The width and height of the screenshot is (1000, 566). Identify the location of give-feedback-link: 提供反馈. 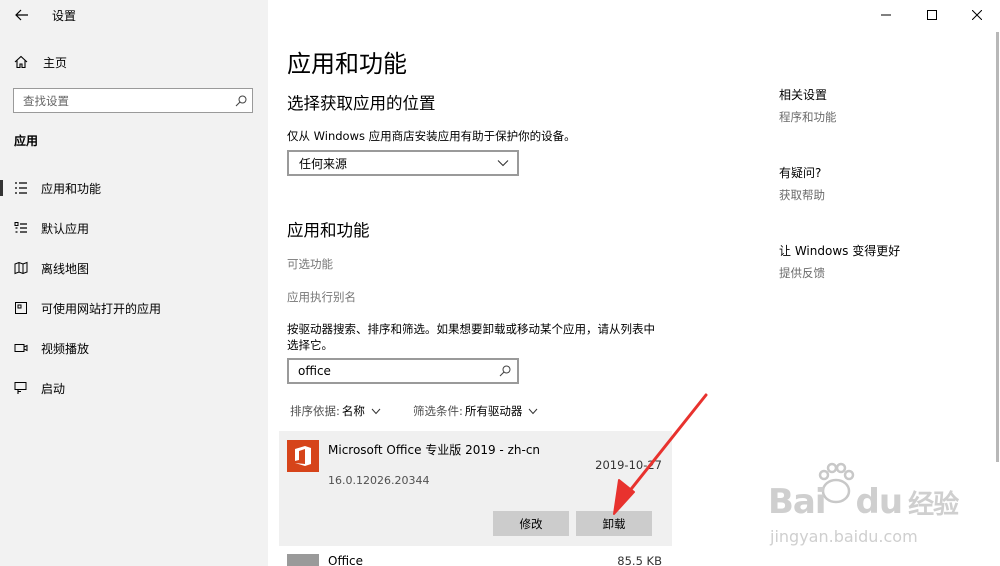
(802, 273).